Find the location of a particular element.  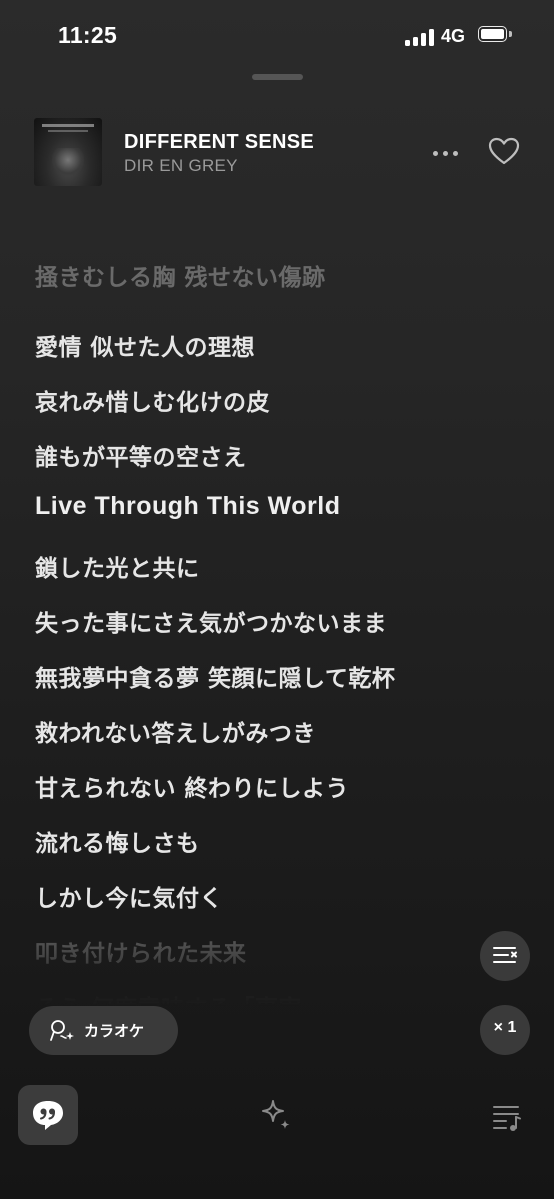

queue-list-icon is located at coordinates (505, 955).